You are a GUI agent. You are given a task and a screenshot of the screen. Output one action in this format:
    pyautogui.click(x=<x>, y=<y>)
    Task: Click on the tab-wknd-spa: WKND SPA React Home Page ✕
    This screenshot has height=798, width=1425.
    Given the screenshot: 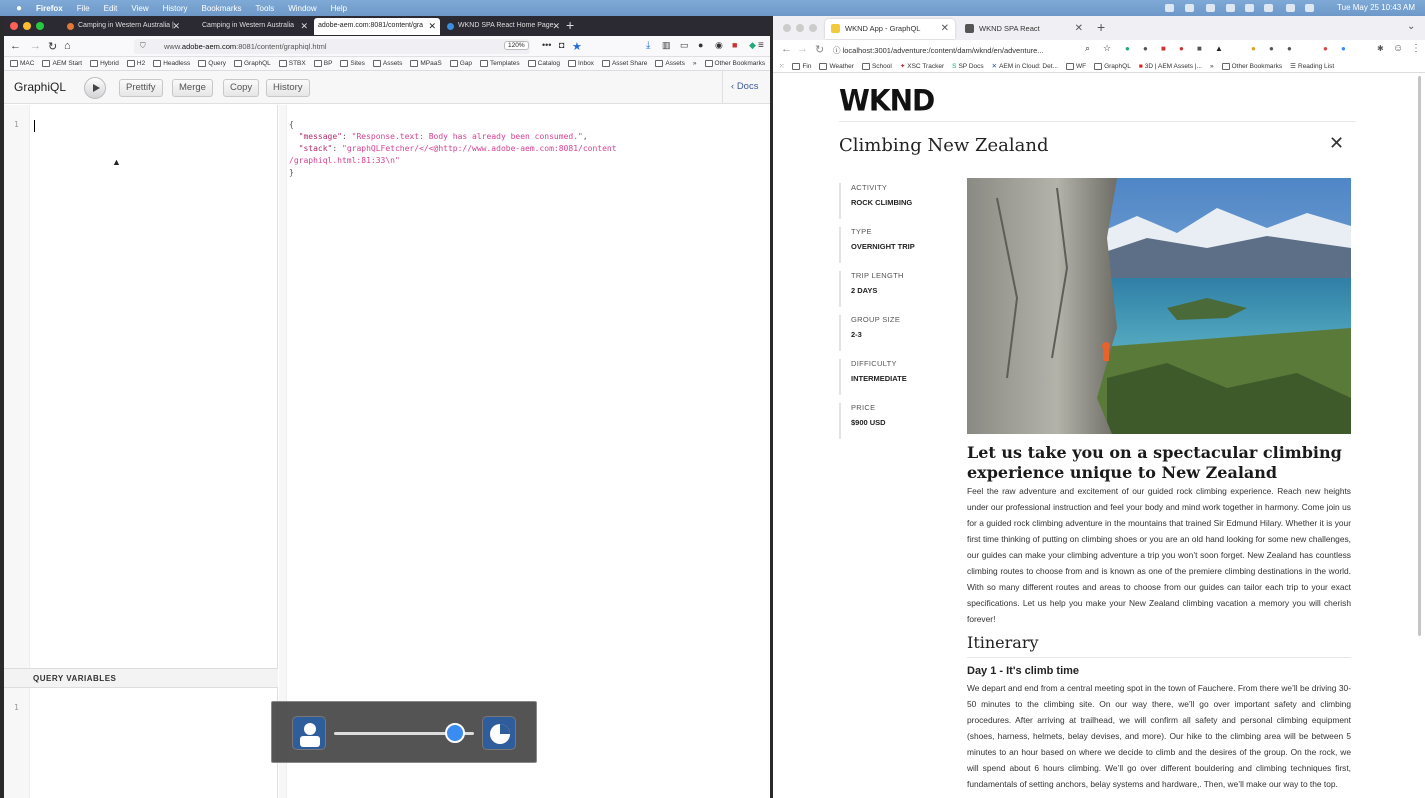 What is the action you would take?
    pyautogui.click(x=503, y=26)
    